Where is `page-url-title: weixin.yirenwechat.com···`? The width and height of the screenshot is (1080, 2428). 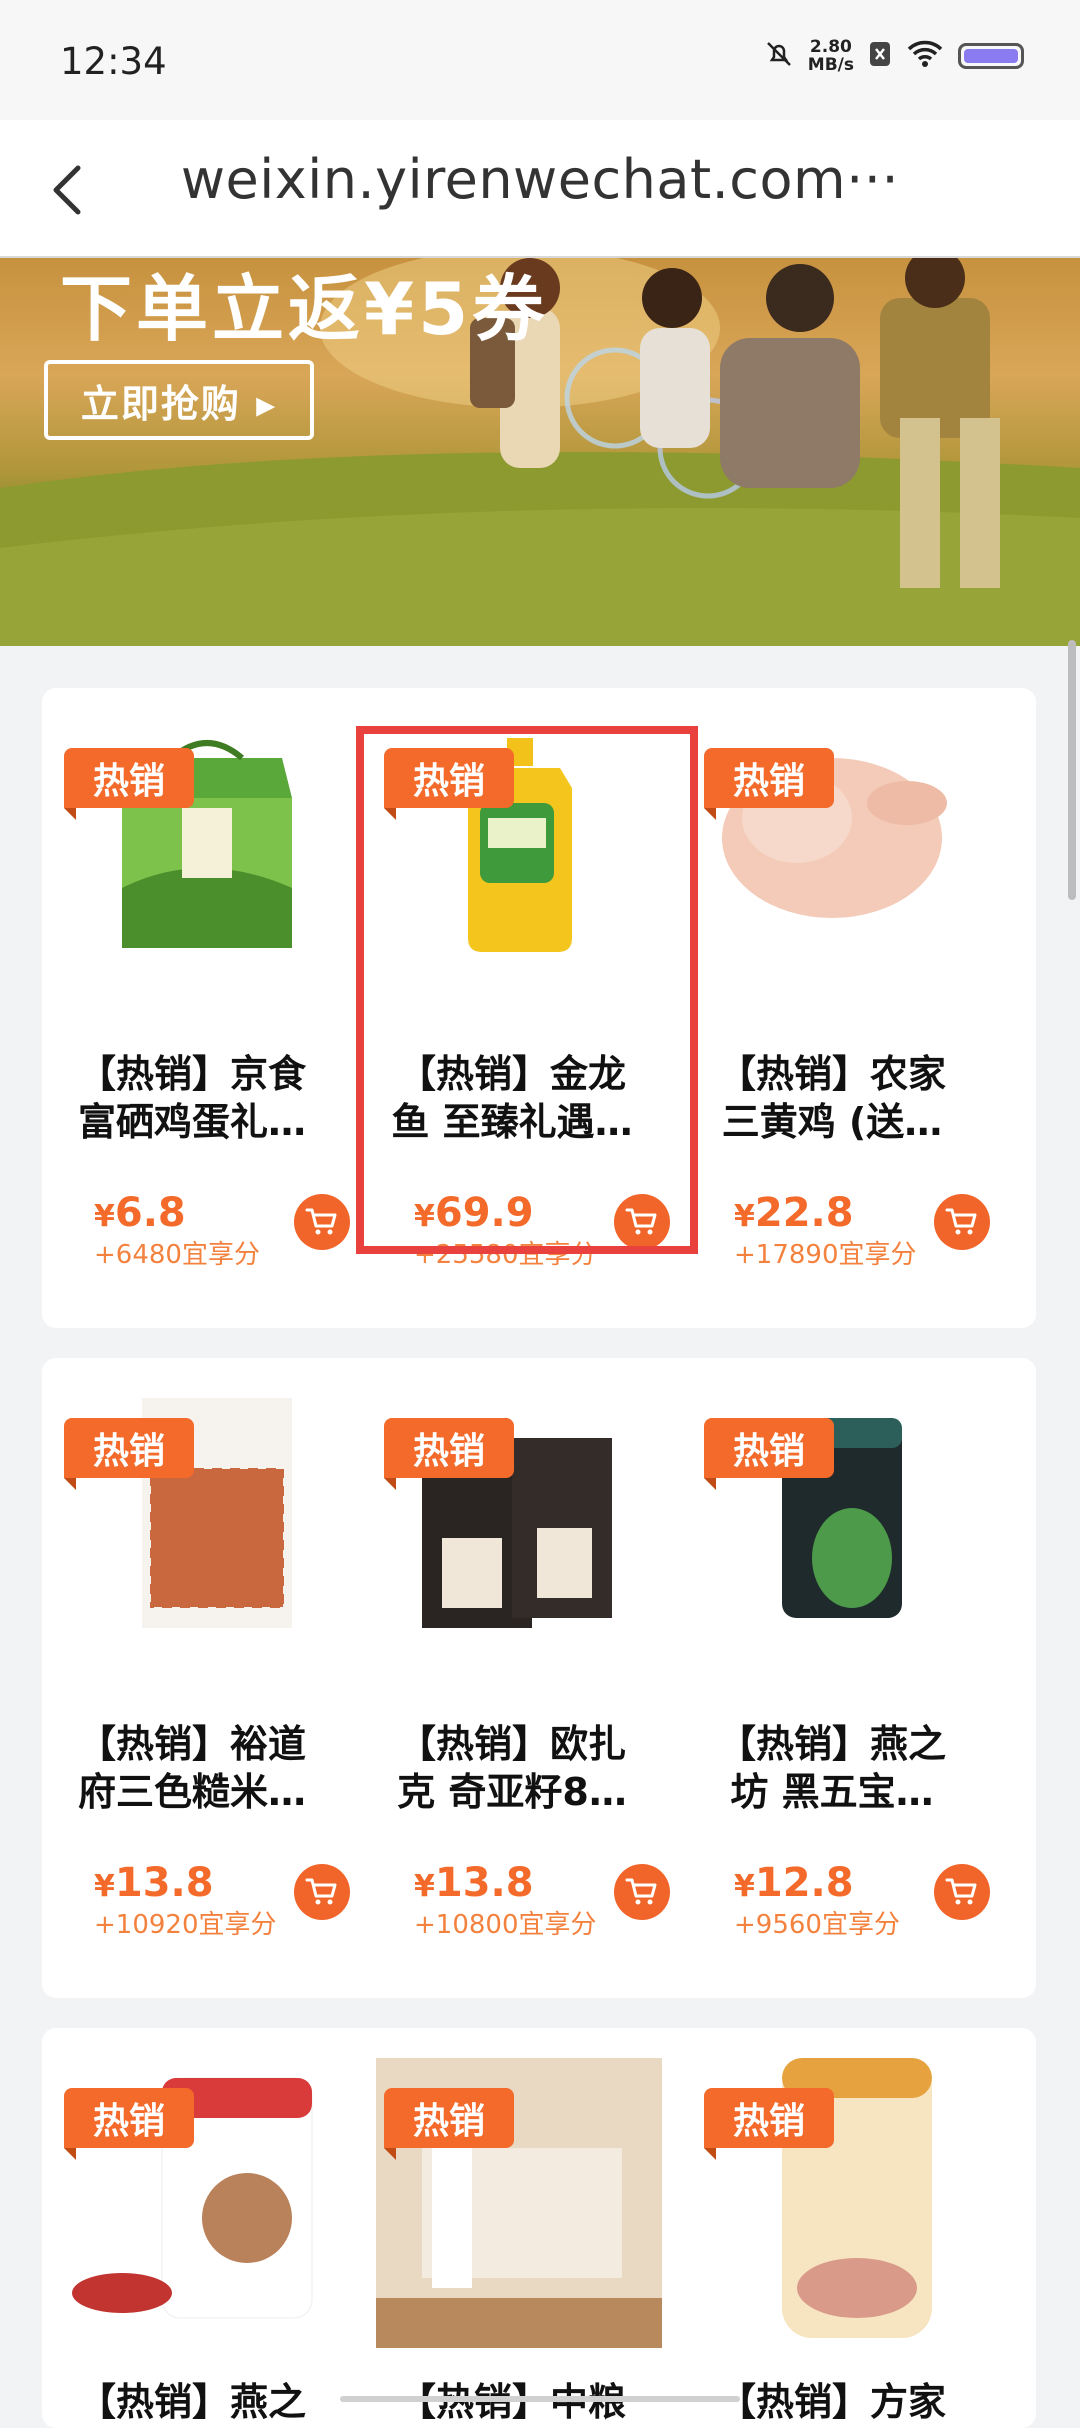
page-url-title: weixin.yirenwechat.com··· is located at coordinates (540, 179).